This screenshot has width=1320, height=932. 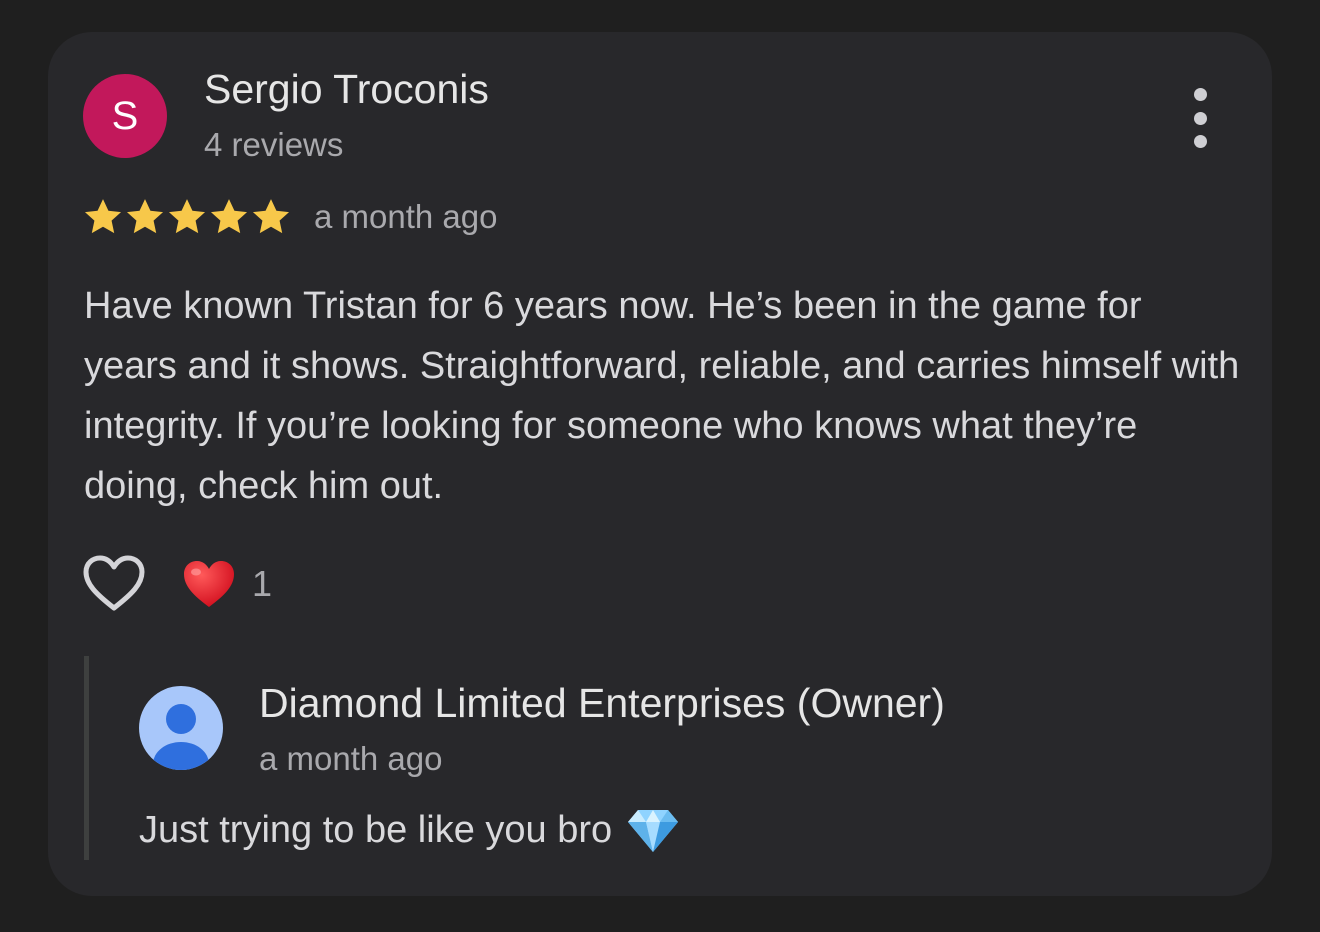 What do you see at coordinates (114, 584) in the screenshot?
I see `heart-outline-icon` at bounding box center [114, 584].